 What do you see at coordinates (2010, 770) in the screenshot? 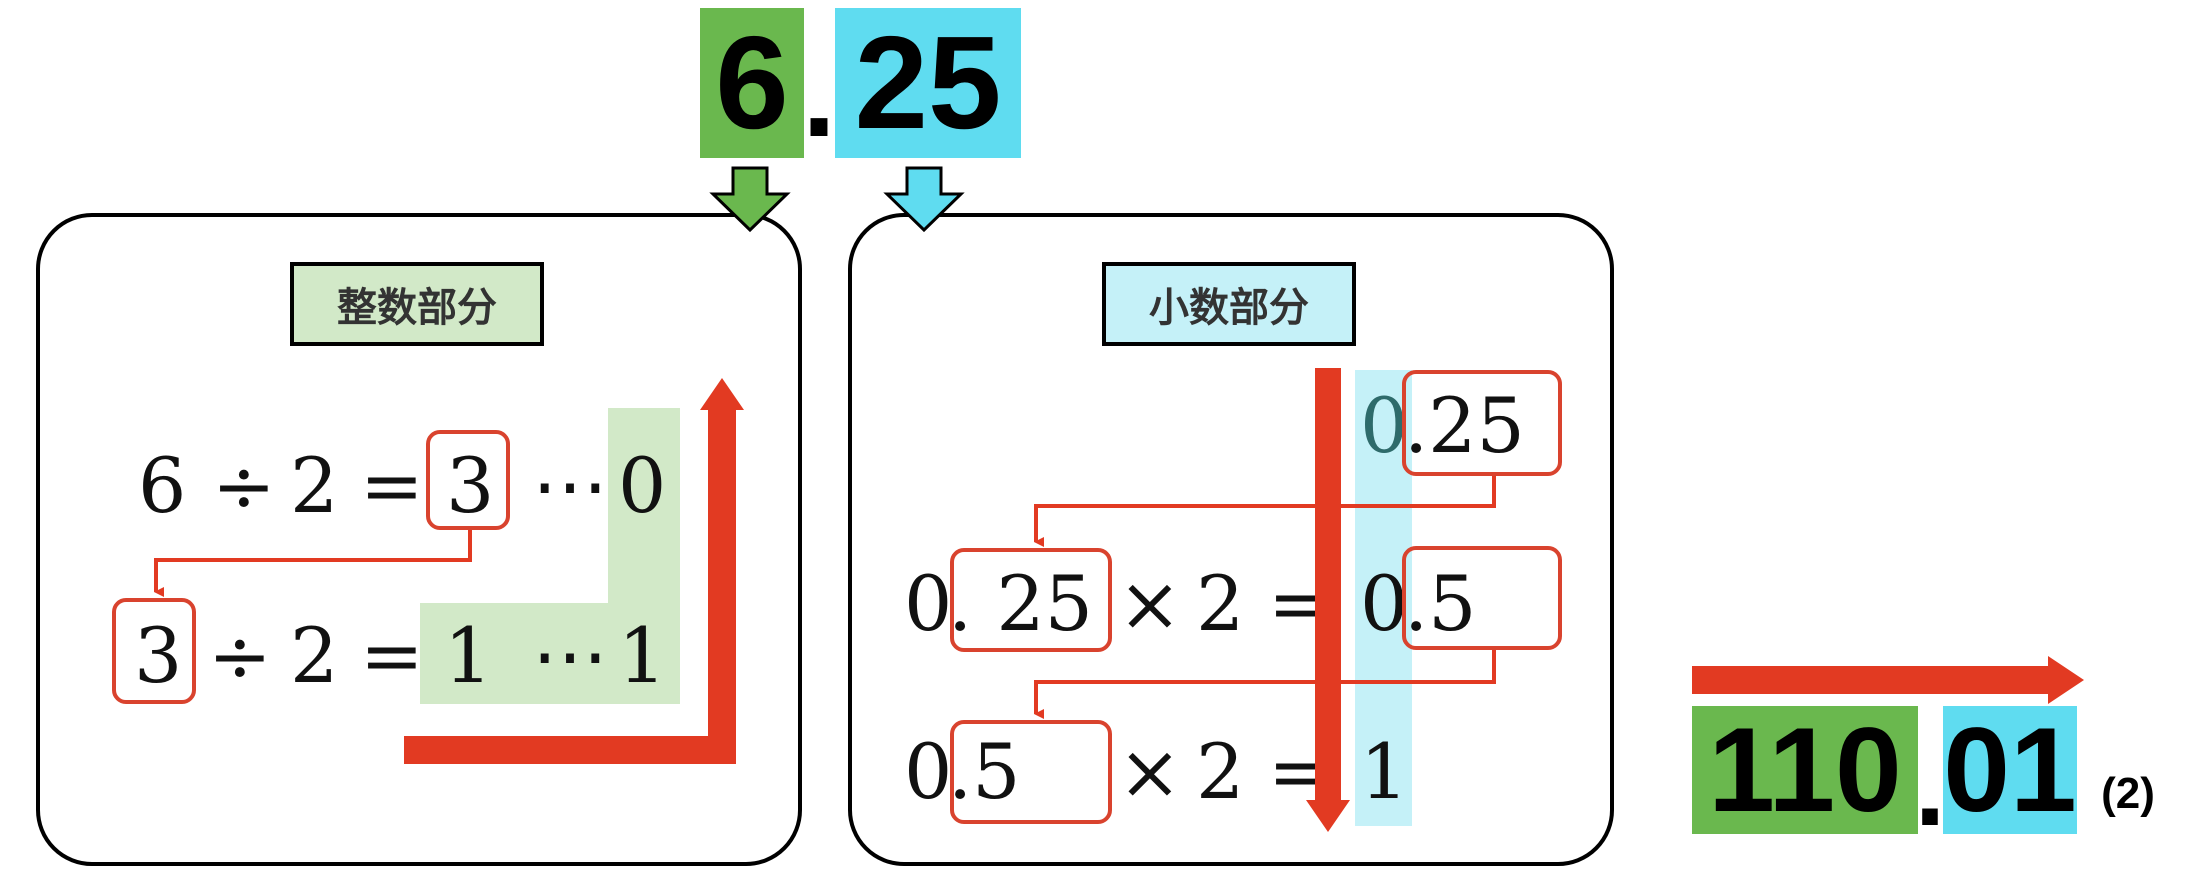
I see `result-fraction-part: 01` at bounding box center [2010, 770].